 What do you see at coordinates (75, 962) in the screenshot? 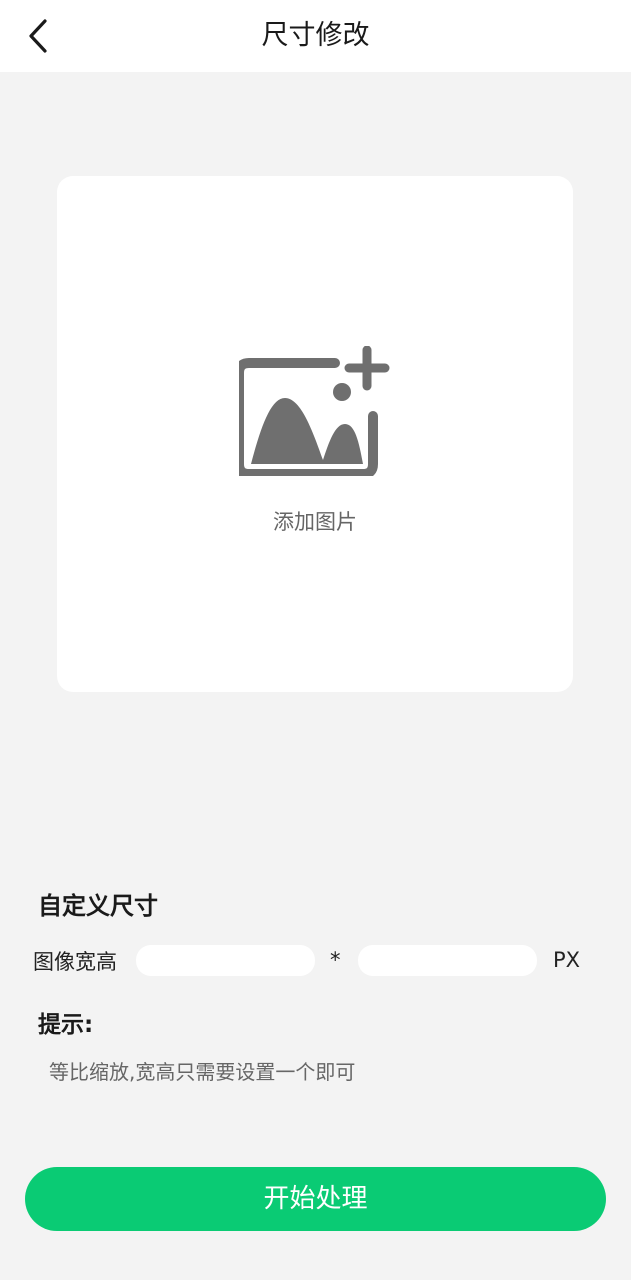
I see `dimension-label: 图像宽高` at bounding box center [75, 962].